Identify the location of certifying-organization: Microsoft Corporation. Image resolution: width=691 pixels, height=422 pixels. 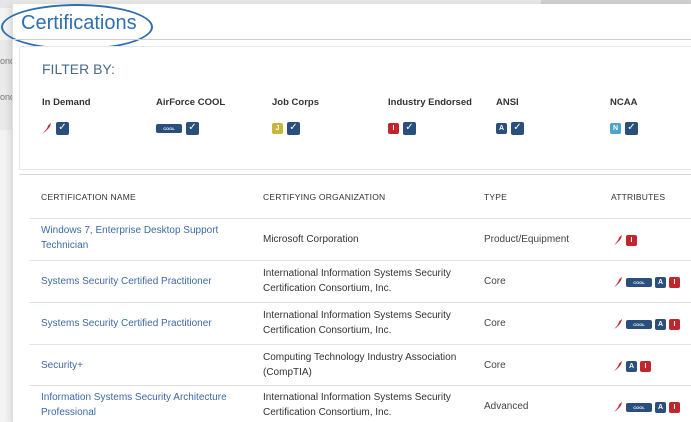
(311, 239).